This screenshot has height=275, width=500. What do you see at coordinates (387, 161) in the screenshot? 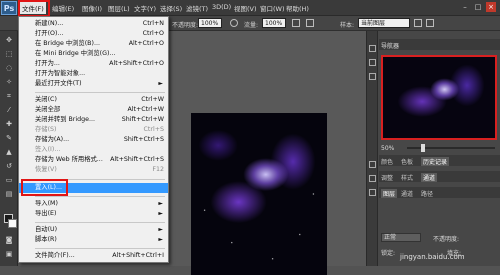
I see `tab-color: 颜色` at bounding box center [387, 161].